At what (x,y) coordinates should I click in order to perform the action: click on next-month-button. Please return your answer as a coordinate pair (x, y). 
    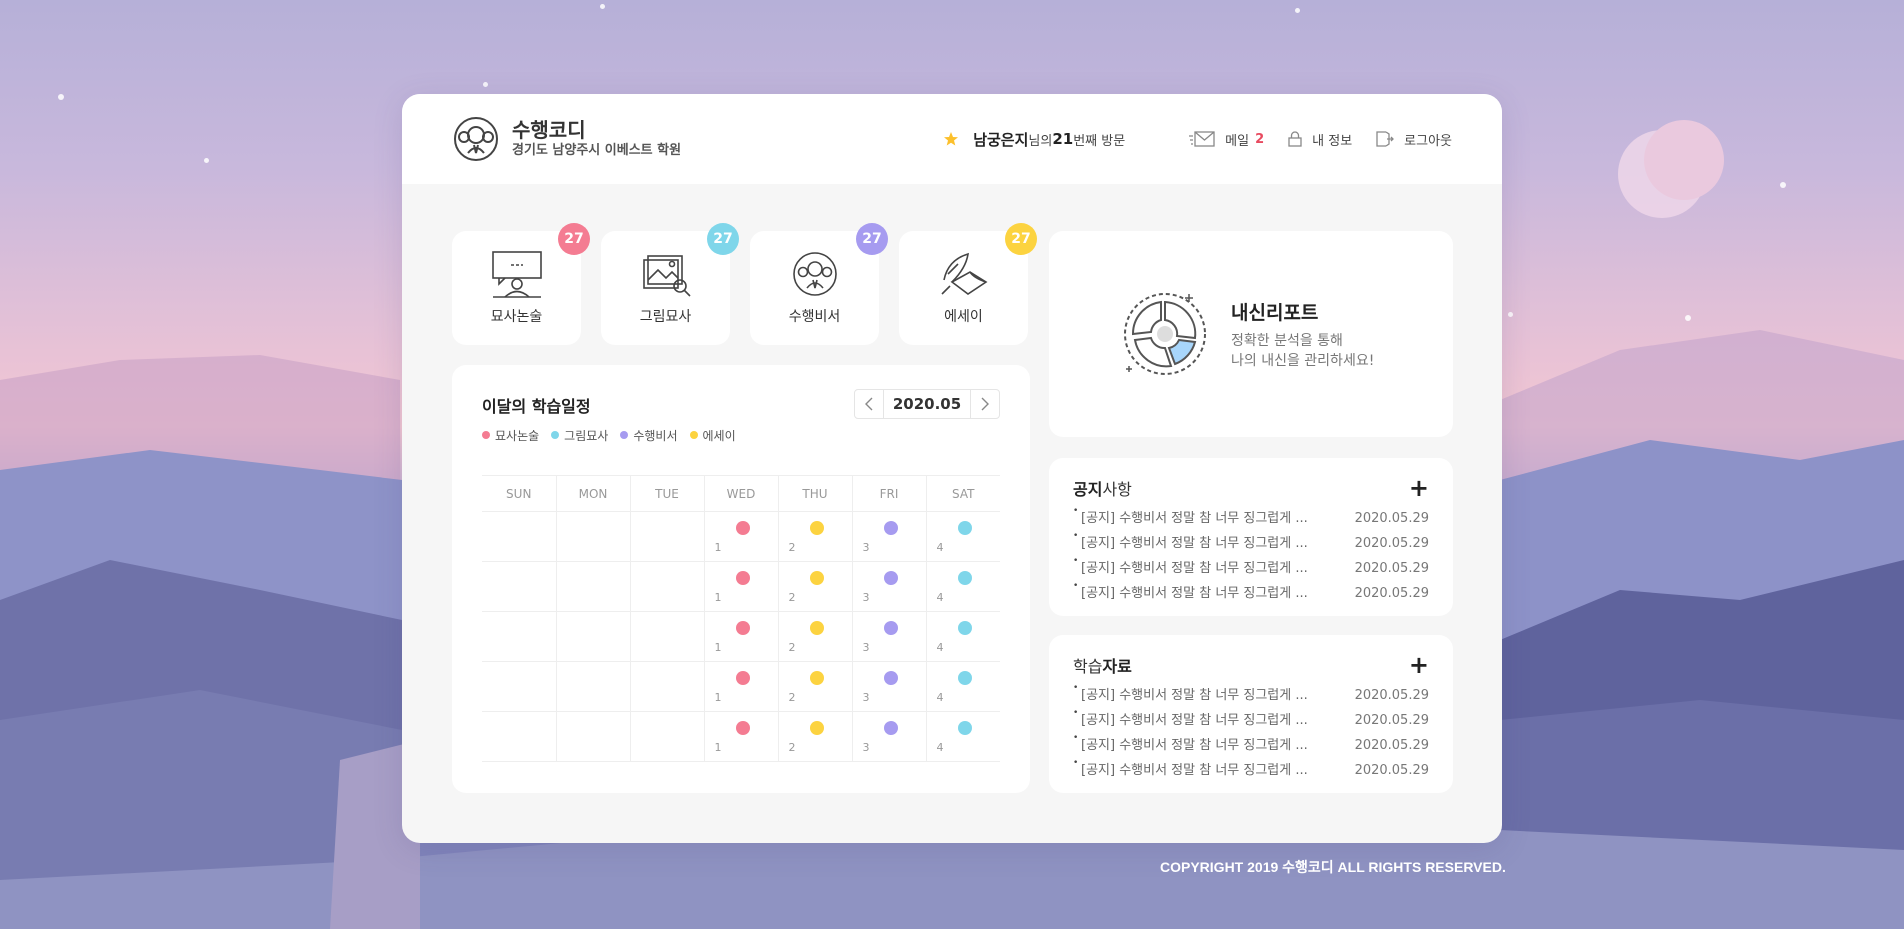
    Looking at the image, I should click on (985, 404).